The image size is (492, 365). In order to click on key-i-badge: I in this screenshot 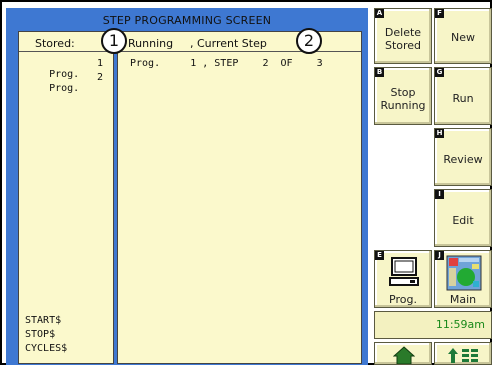, I will do `click(439, 194)`.